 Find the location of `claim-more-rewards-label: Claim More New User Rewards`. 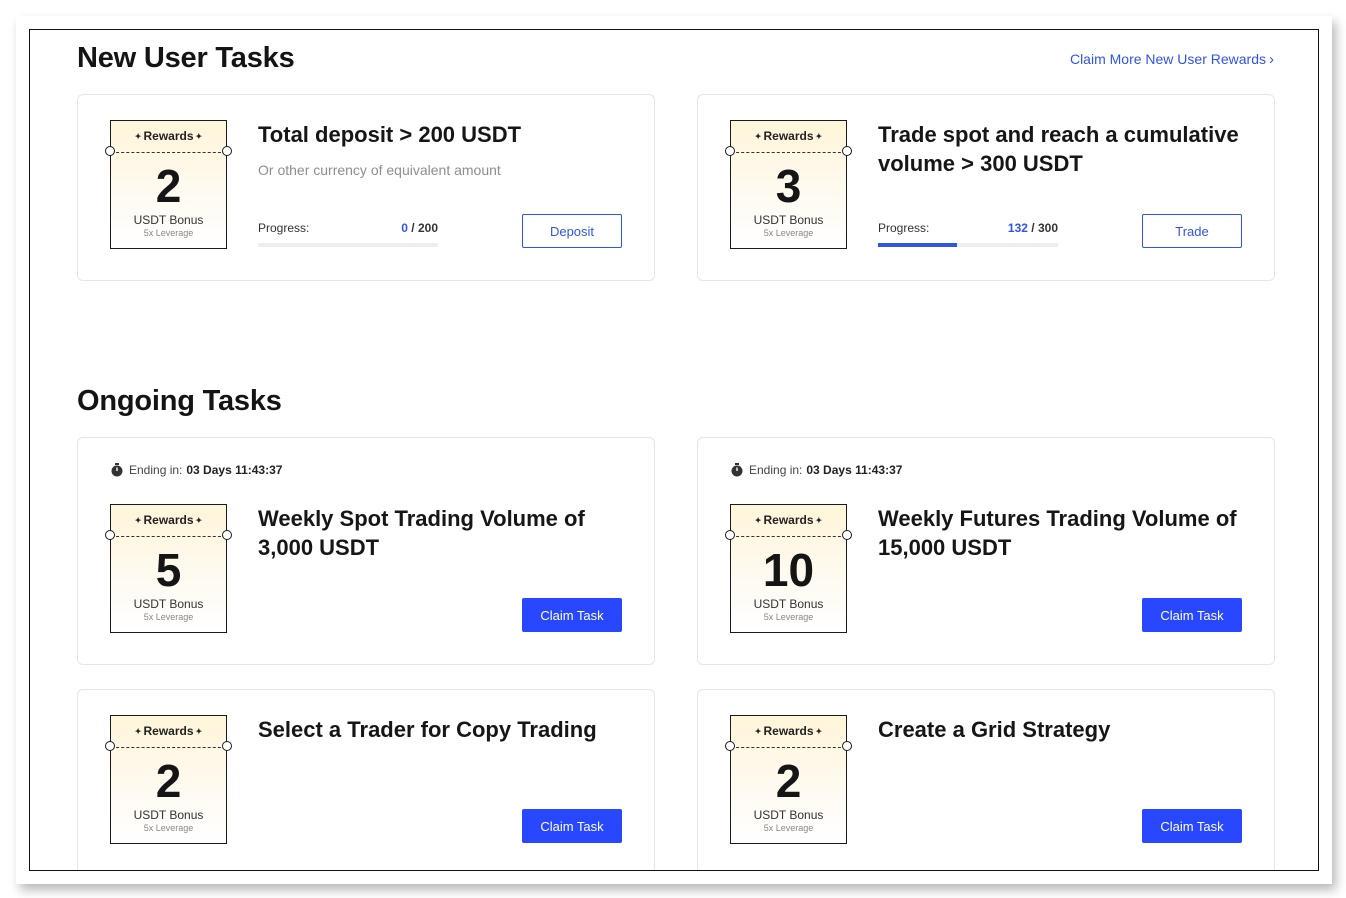

claim-more-rewards-label: Claim More New User Rewards is located at coordinates (1167, 59).